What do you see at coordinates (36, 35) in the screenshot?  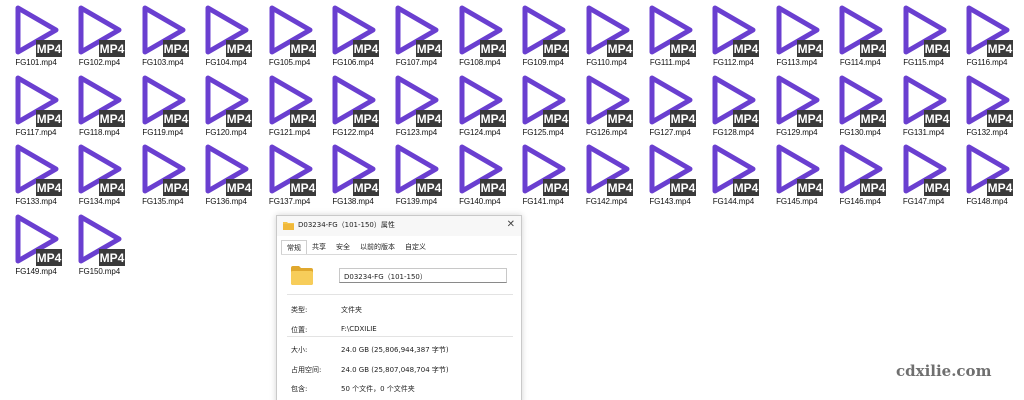 I see `file-item: MP4 FG101.mp4` at bounding box center [36, 35].